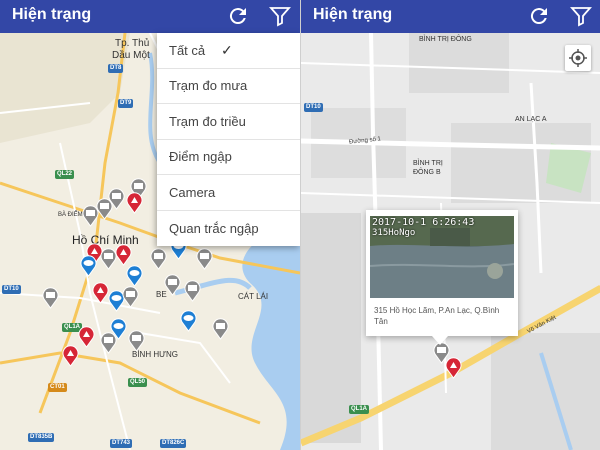  I want to click on filter-option-flood-point: Điểm ngập, so click(228, 157).